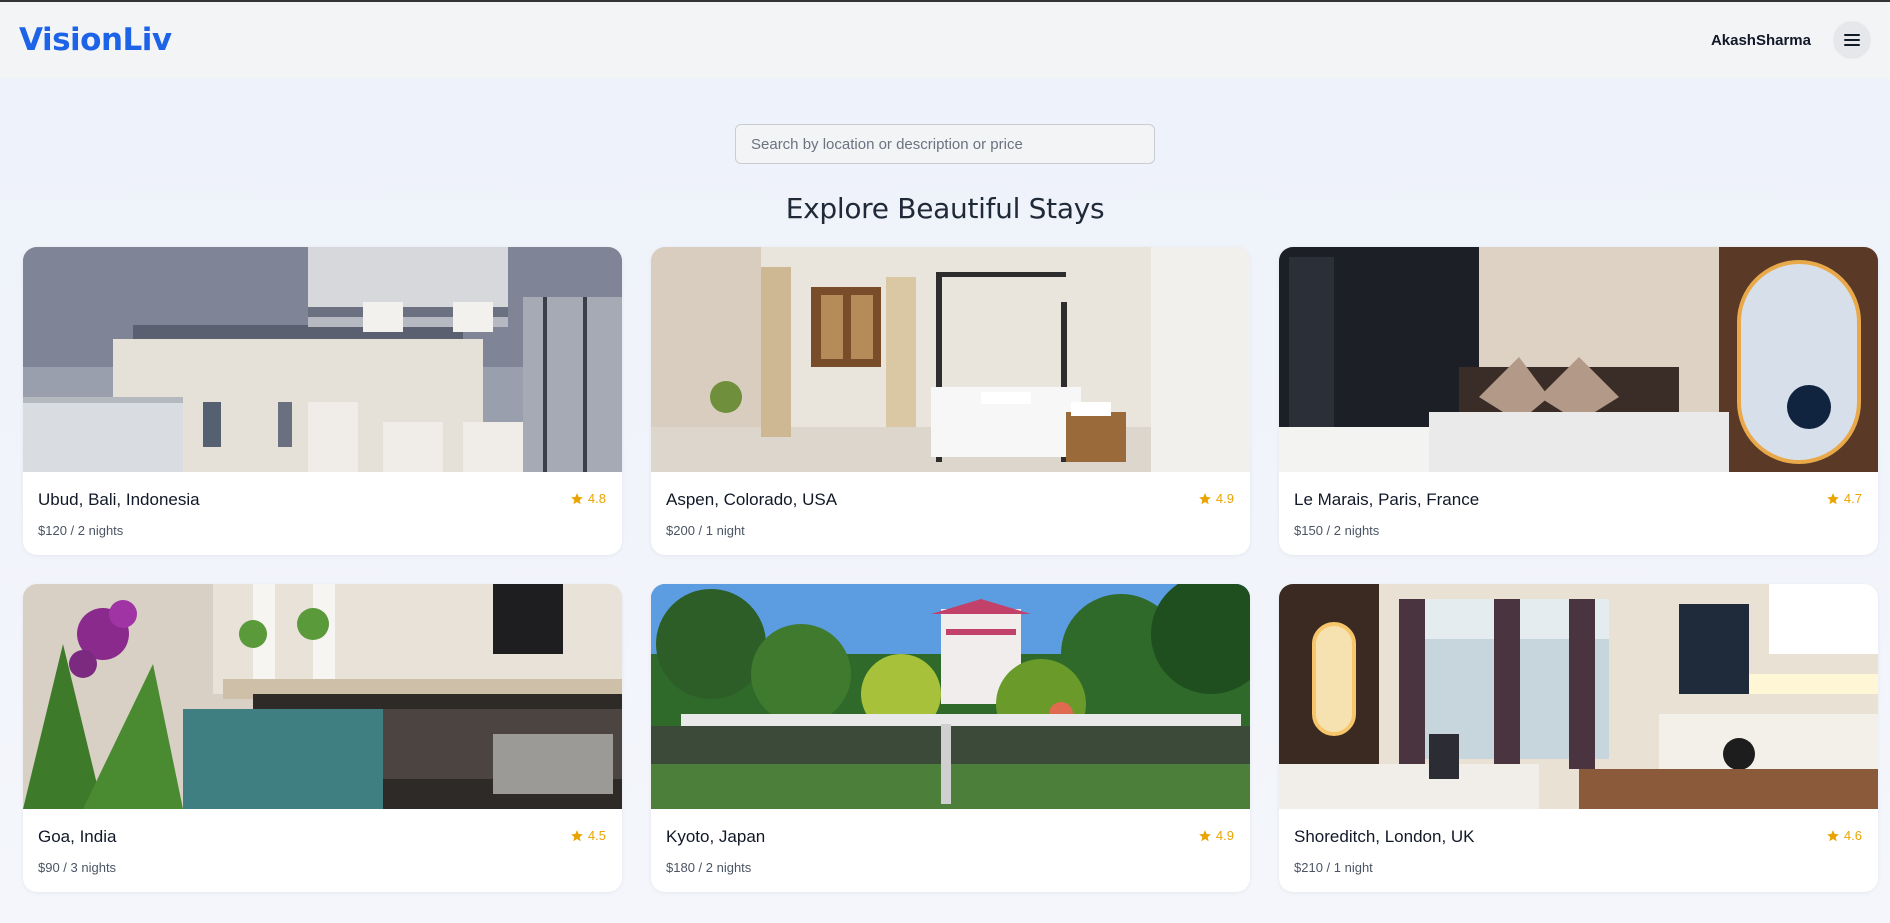  I want to click on top-navbar: VisionLiv AkashSharma, so click(945, 40).